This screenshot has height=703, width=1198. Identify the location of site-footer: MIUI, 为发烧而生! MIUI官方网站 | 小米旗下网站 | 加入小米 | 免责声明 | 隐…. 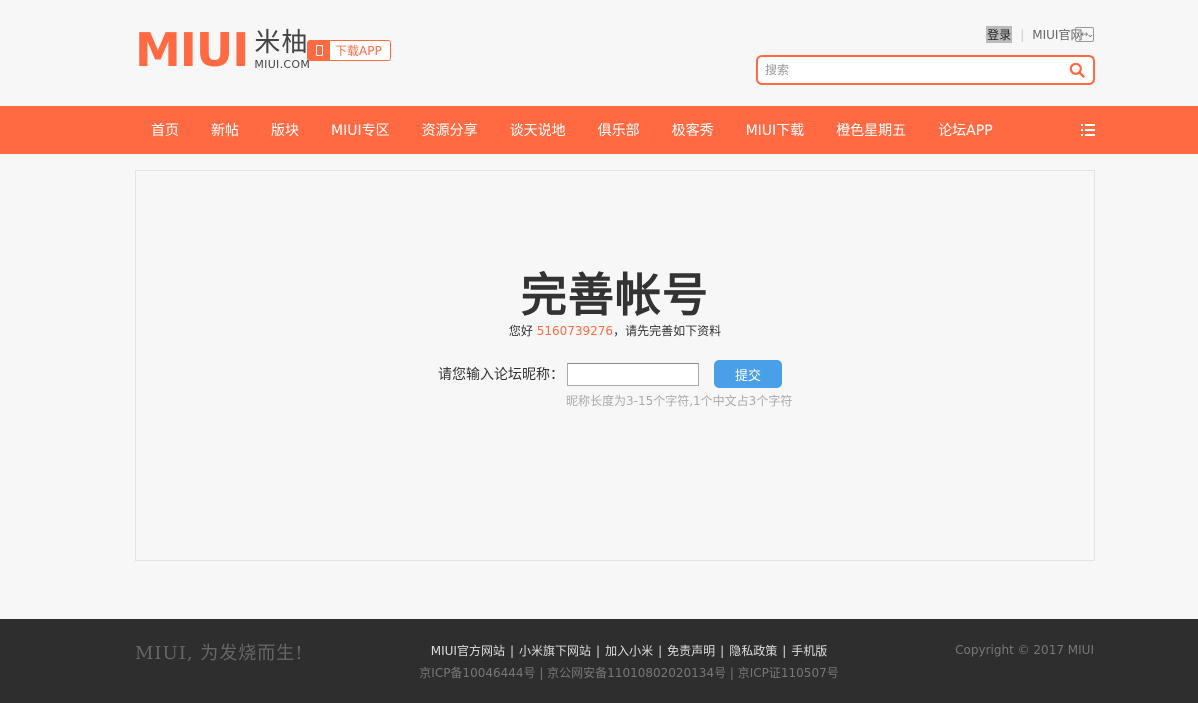
(599, 661).